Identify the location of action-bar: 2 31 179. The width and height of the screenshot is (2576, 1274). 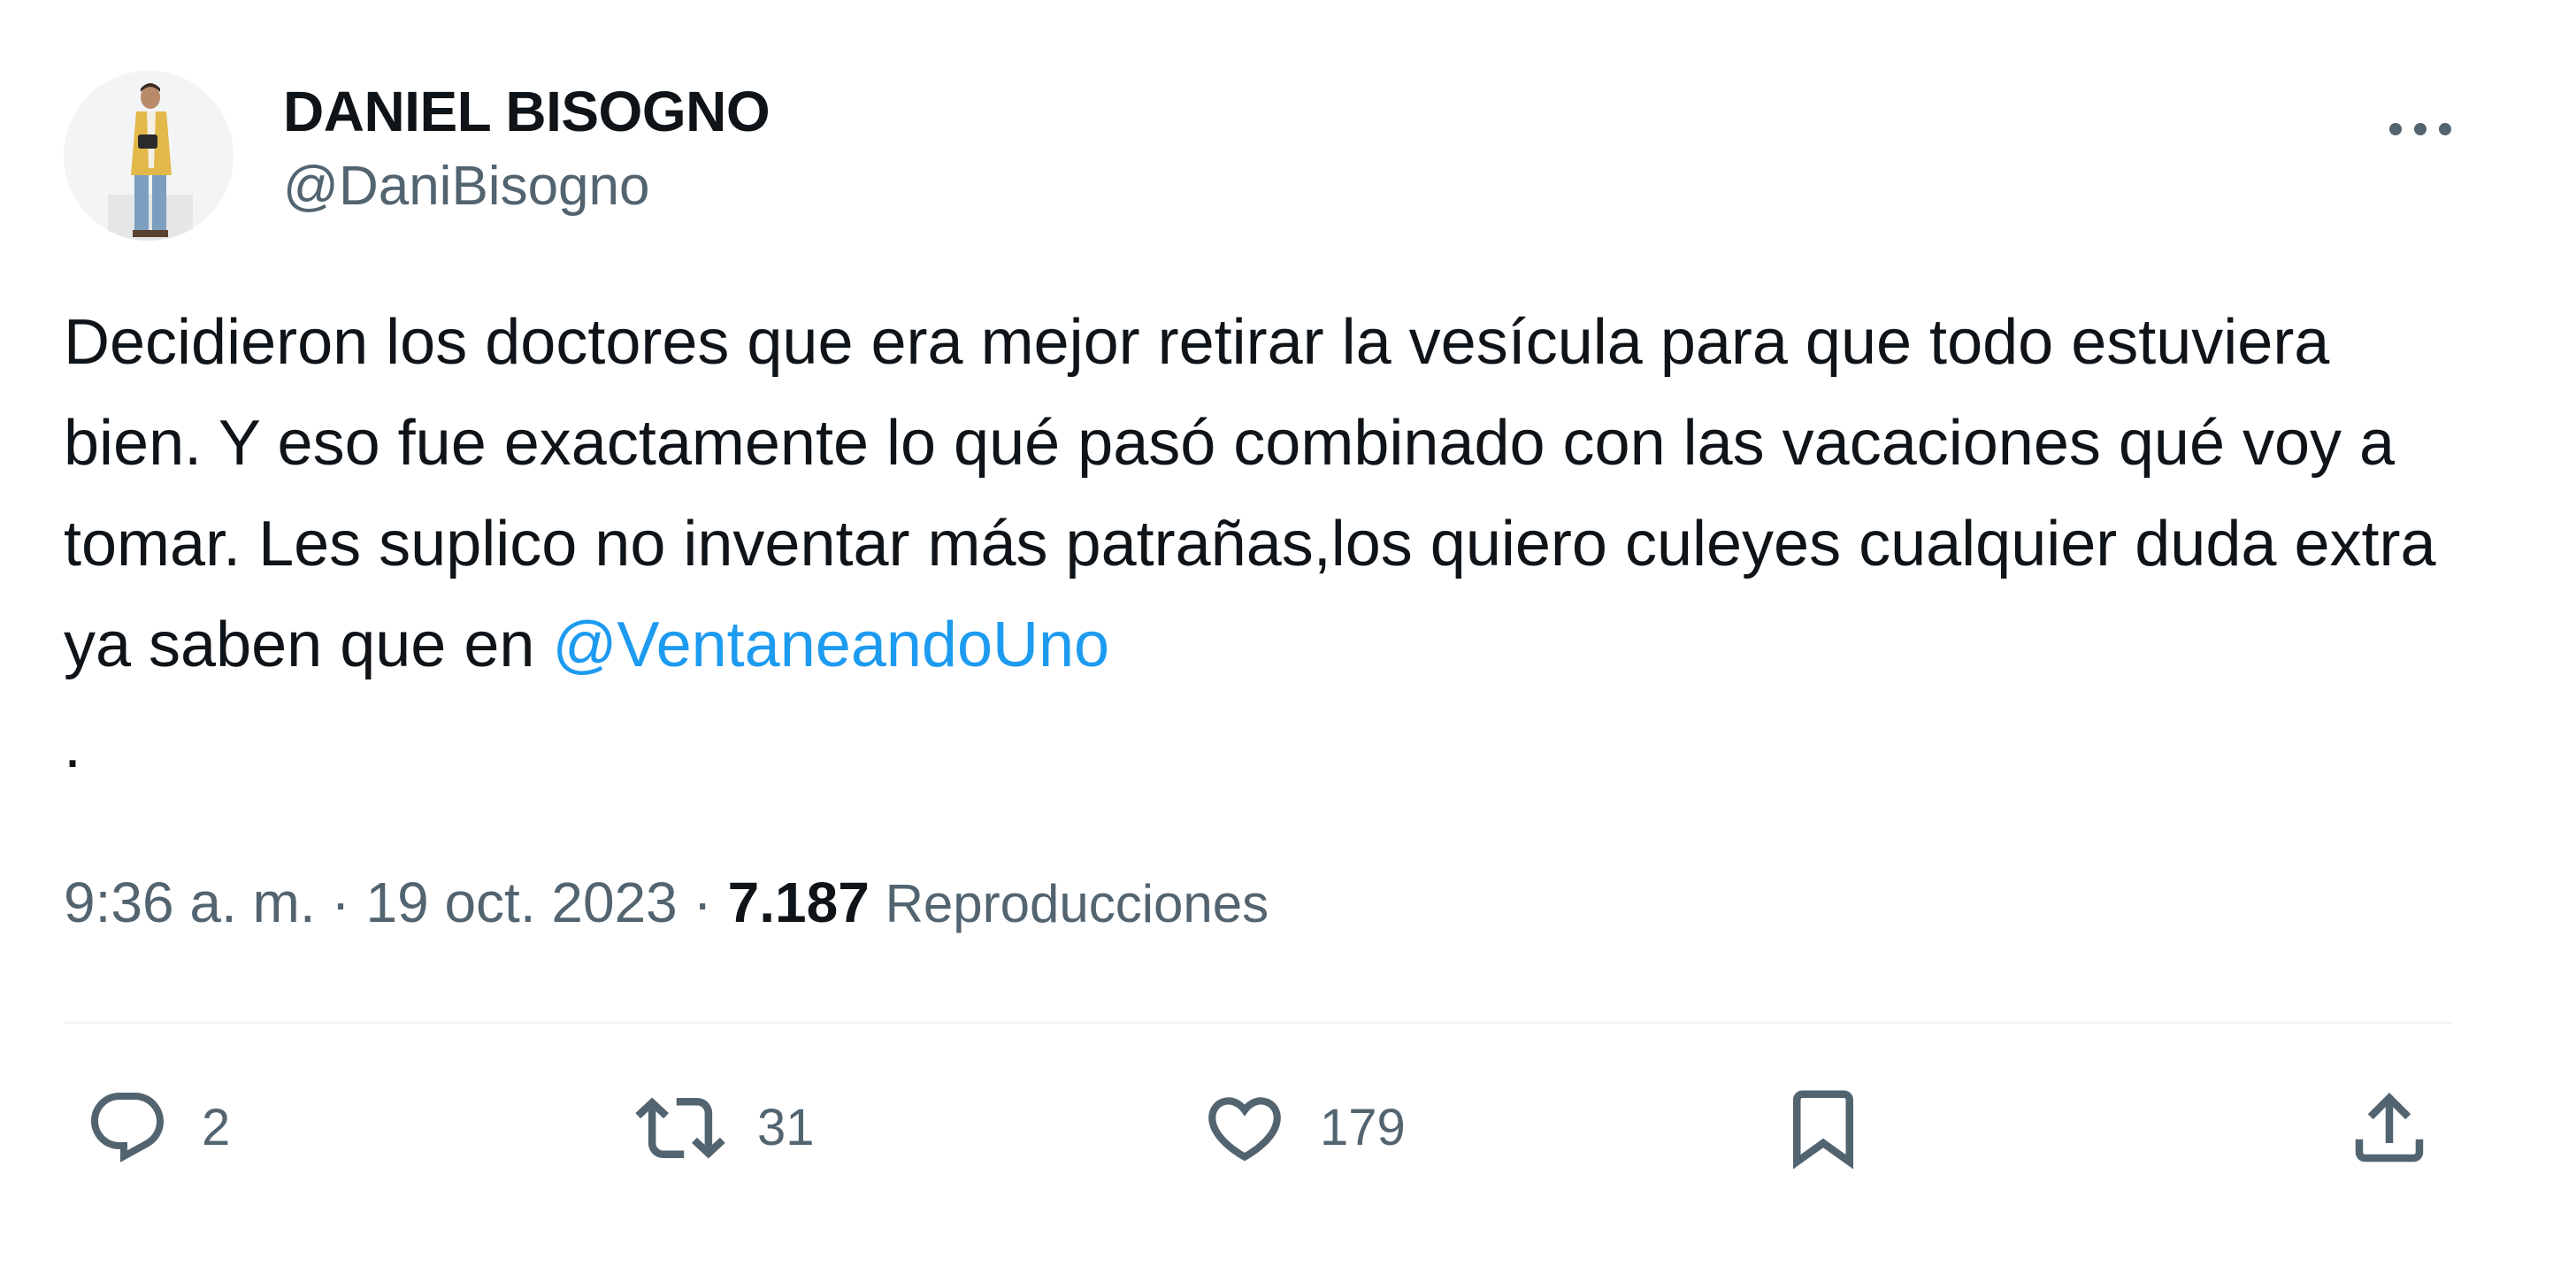
(1258, 1128).